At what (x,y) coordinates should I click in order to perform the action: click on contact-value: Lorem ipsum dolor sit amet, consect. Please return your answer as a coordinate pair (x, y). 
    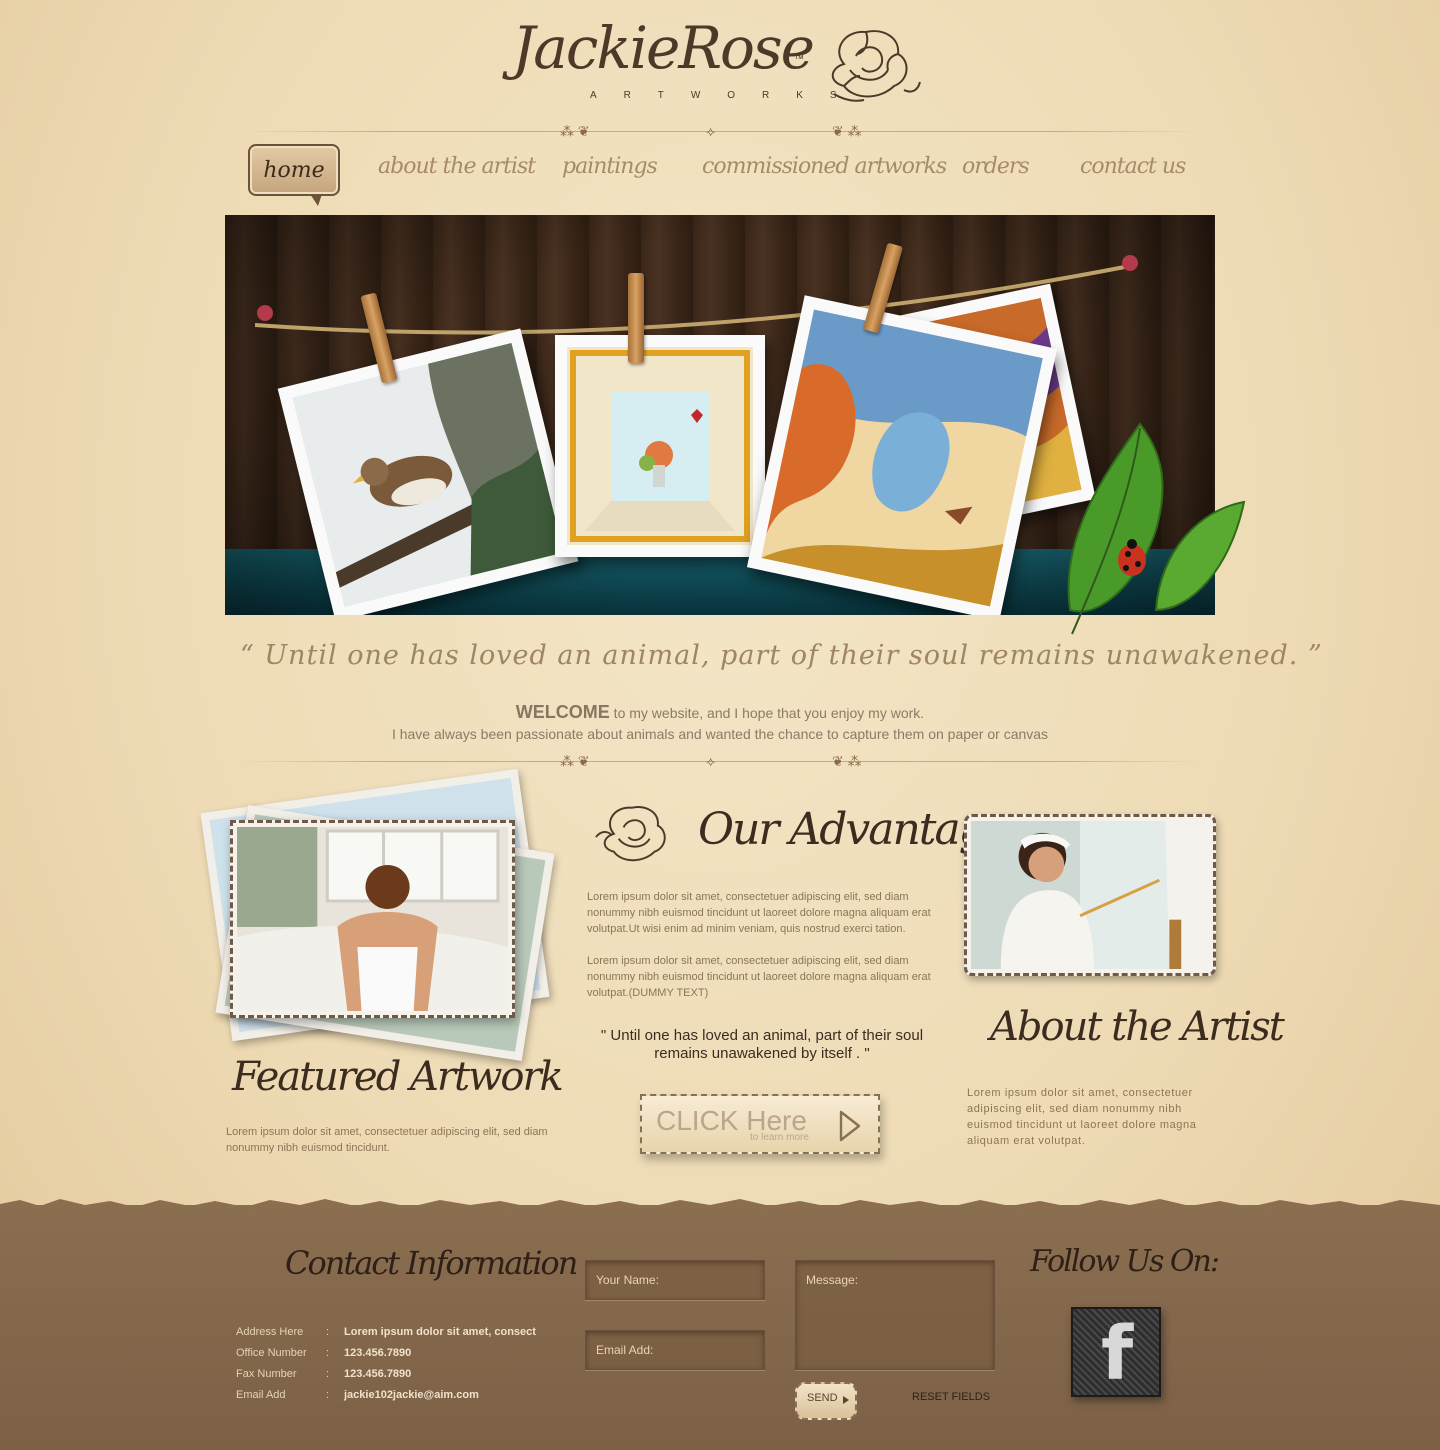
    Looking at the image, I should click on (440, 1332).